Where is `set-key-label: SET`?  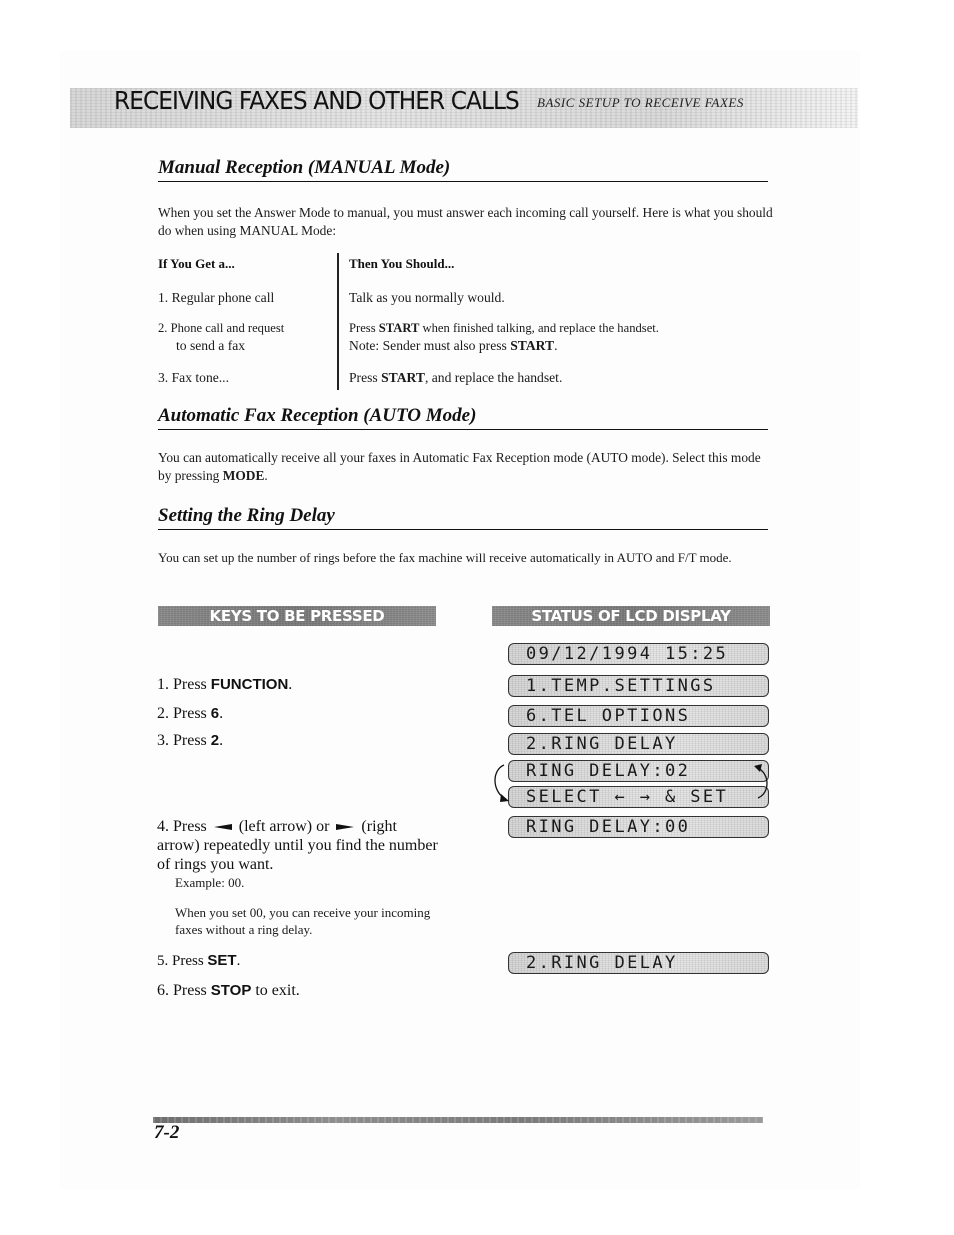 set-key-label: SET is located at coordinates (222, 960).